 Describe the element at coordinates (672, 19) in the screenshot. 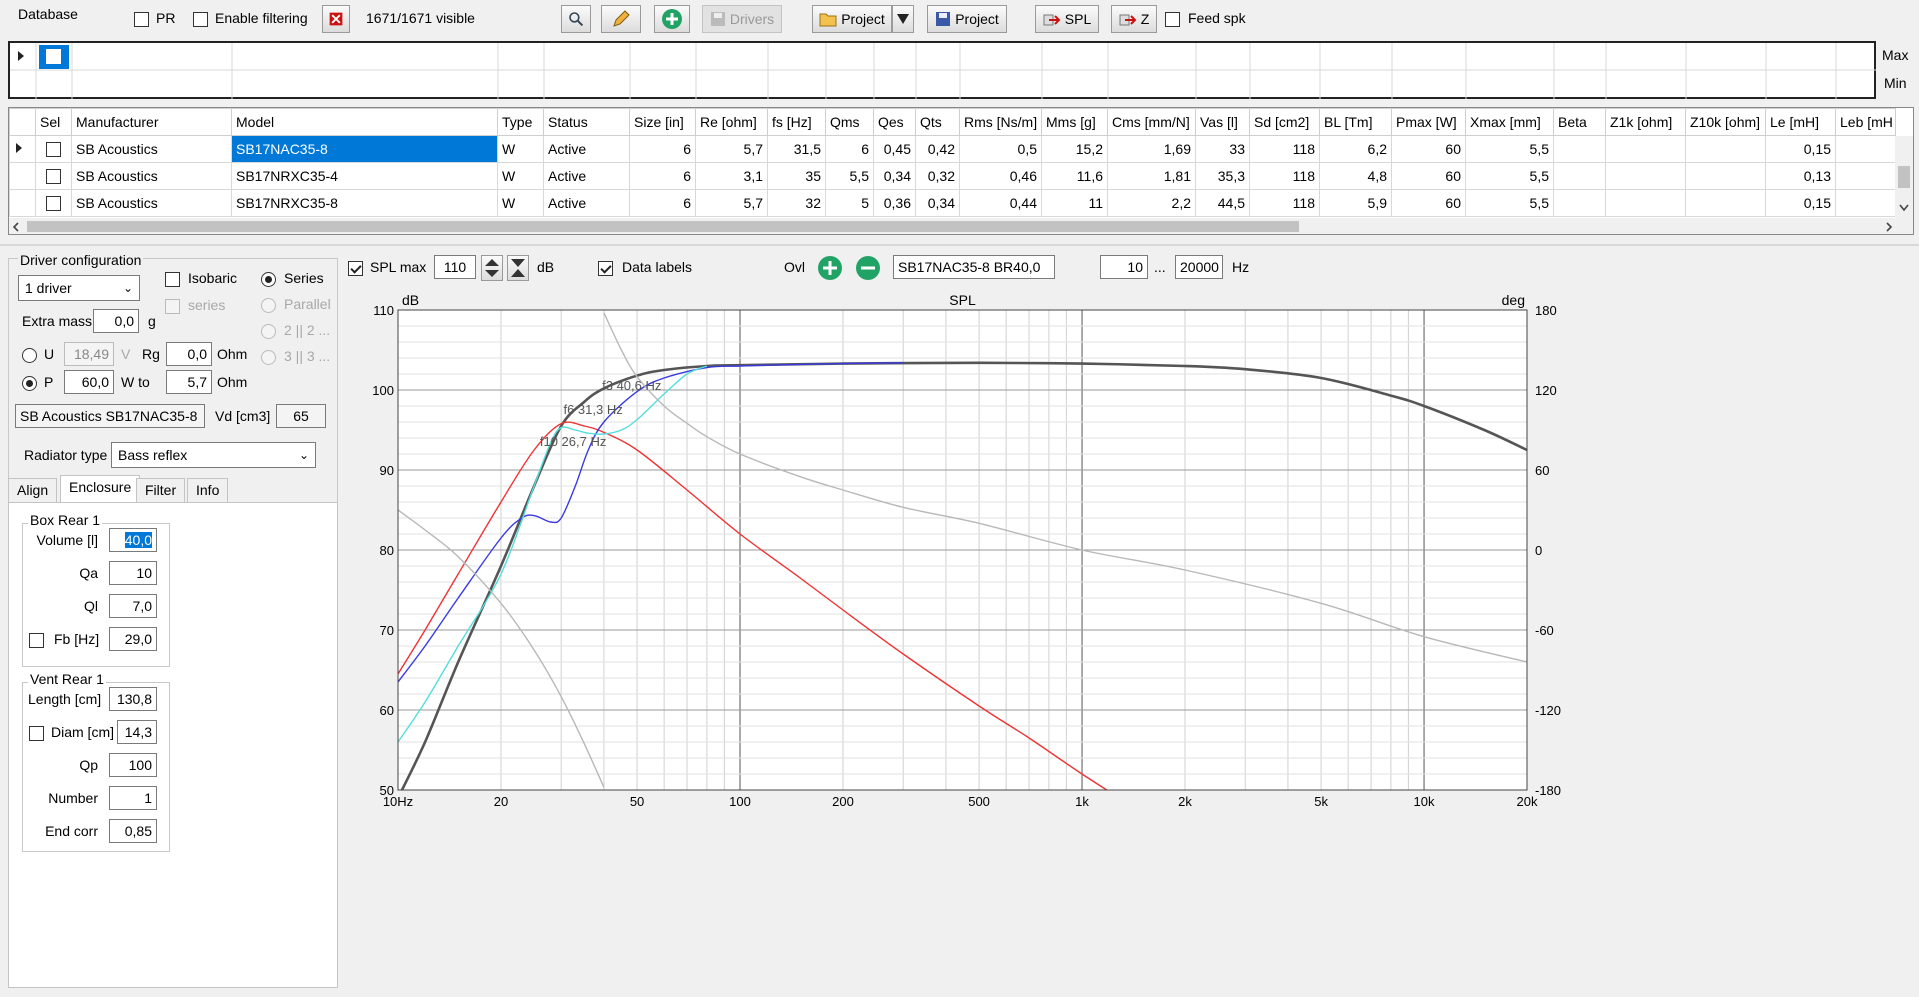

I see `add-button` at that location.